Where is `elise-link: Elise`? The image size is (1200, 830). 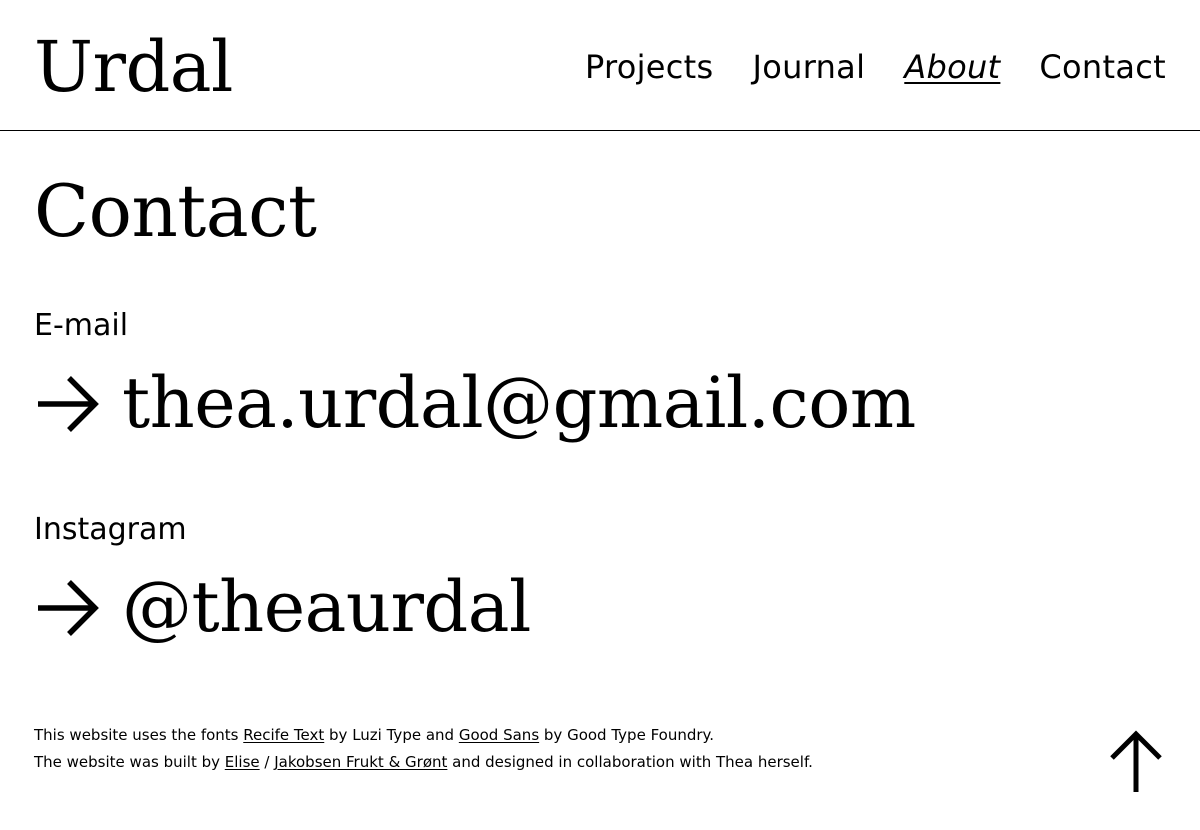
elise-link: Elise is located at coordinates (242, 762).